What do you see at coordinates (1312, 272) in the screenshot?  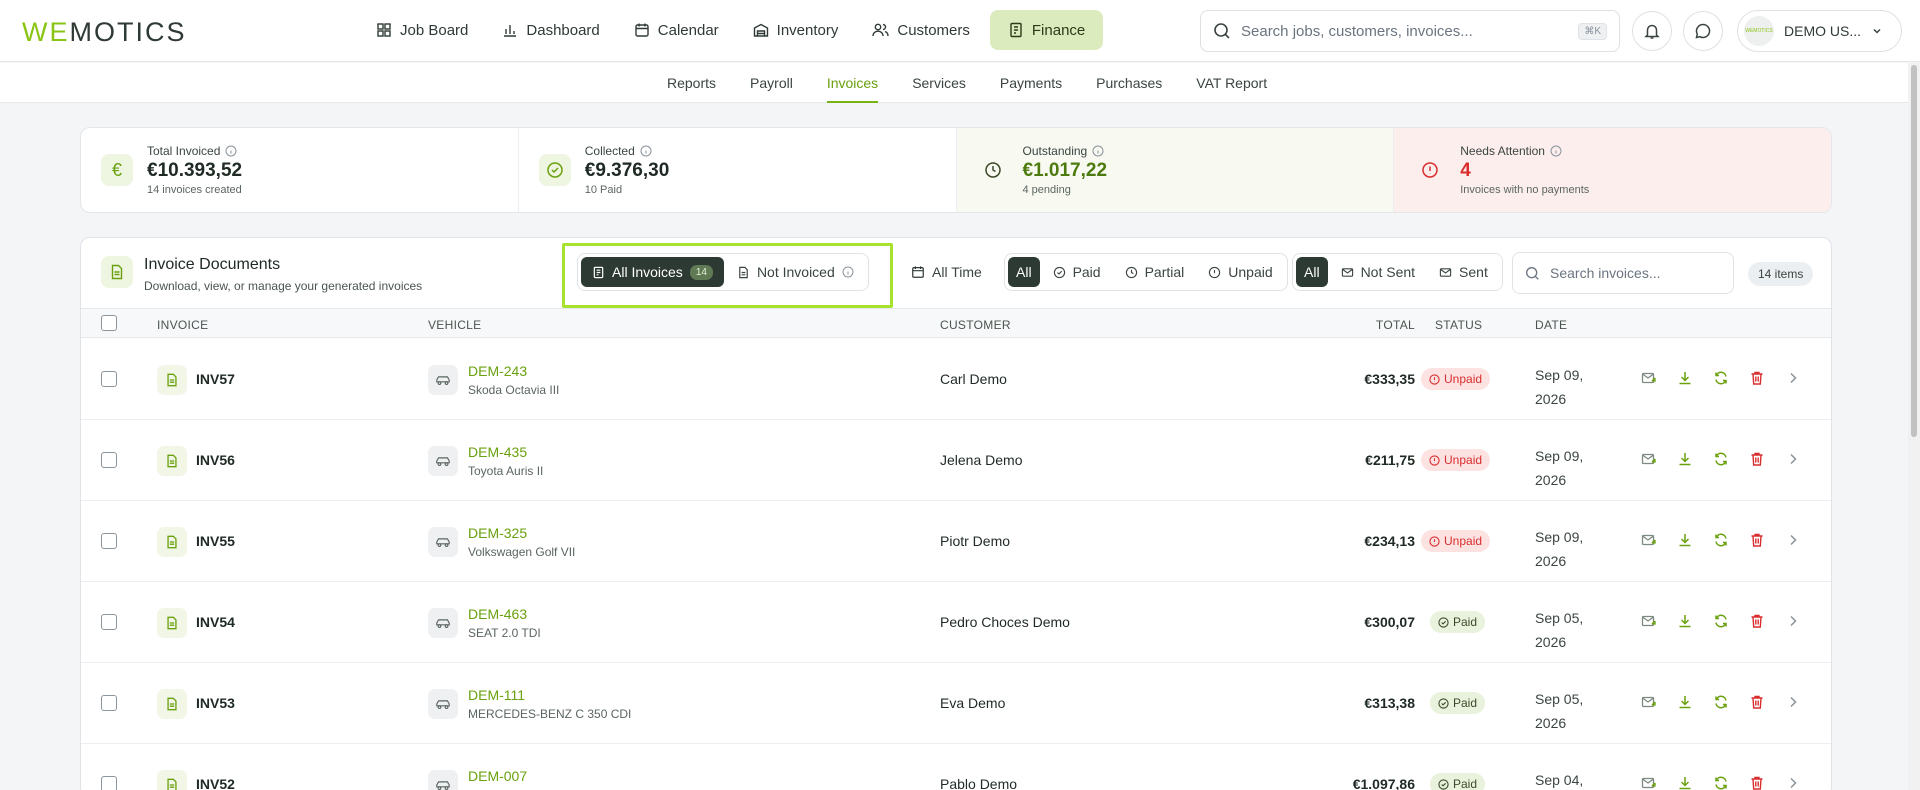 I see `sent-all: All` at bounding box center [1312, 272].